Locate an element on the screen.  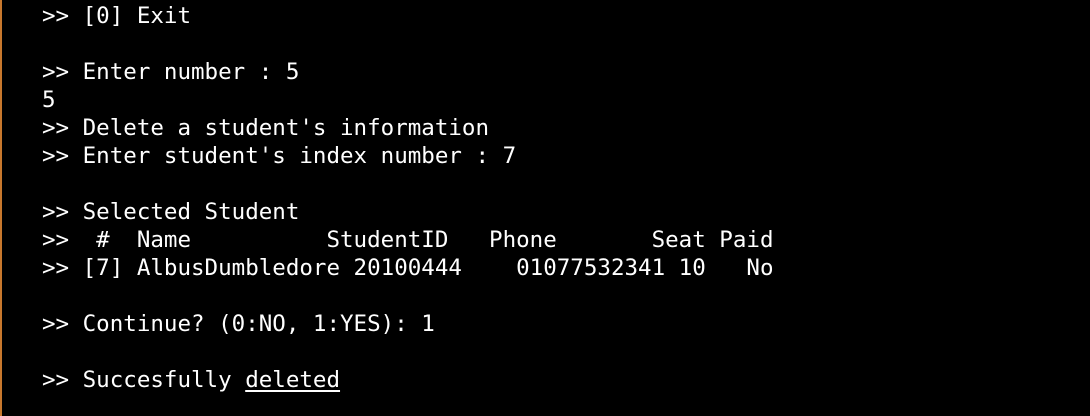
delete-info-line: >> Delete a student's information is located at coordinates (266, 128).